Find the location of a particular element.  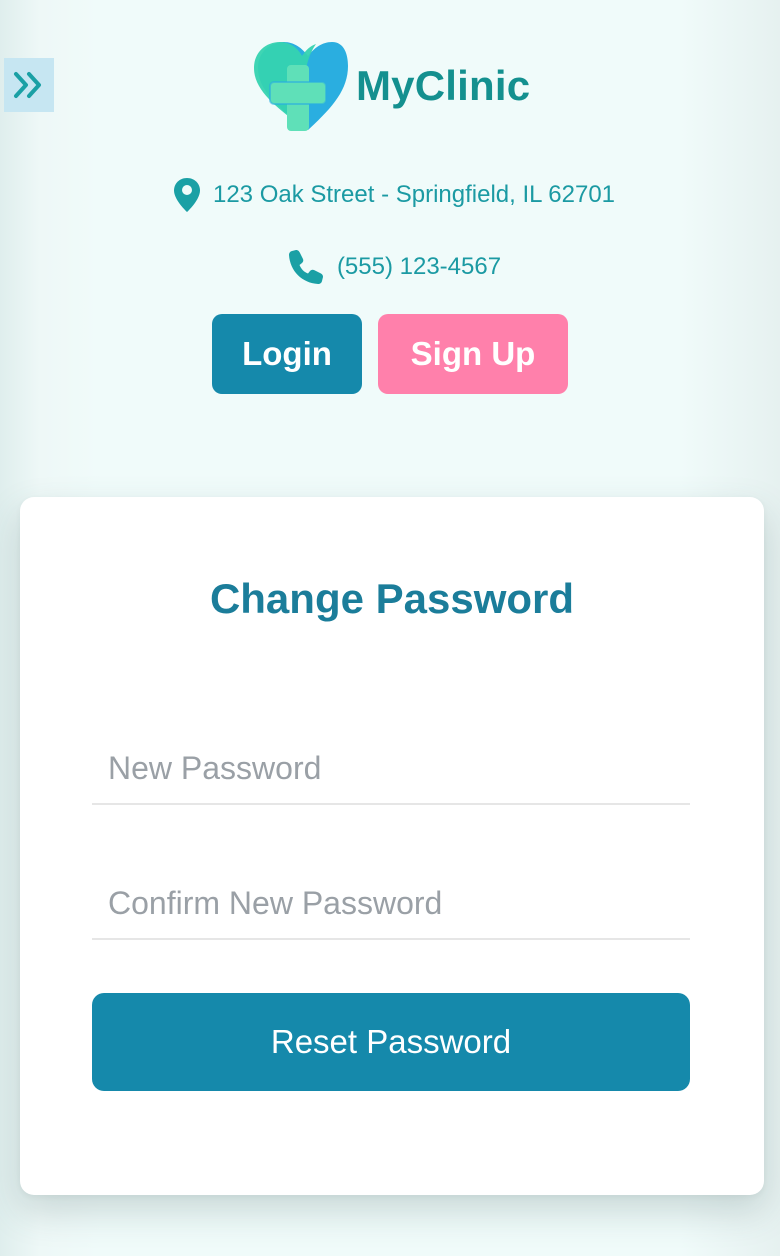

brand-name: MyClinic is located at coordinates (443, 85).